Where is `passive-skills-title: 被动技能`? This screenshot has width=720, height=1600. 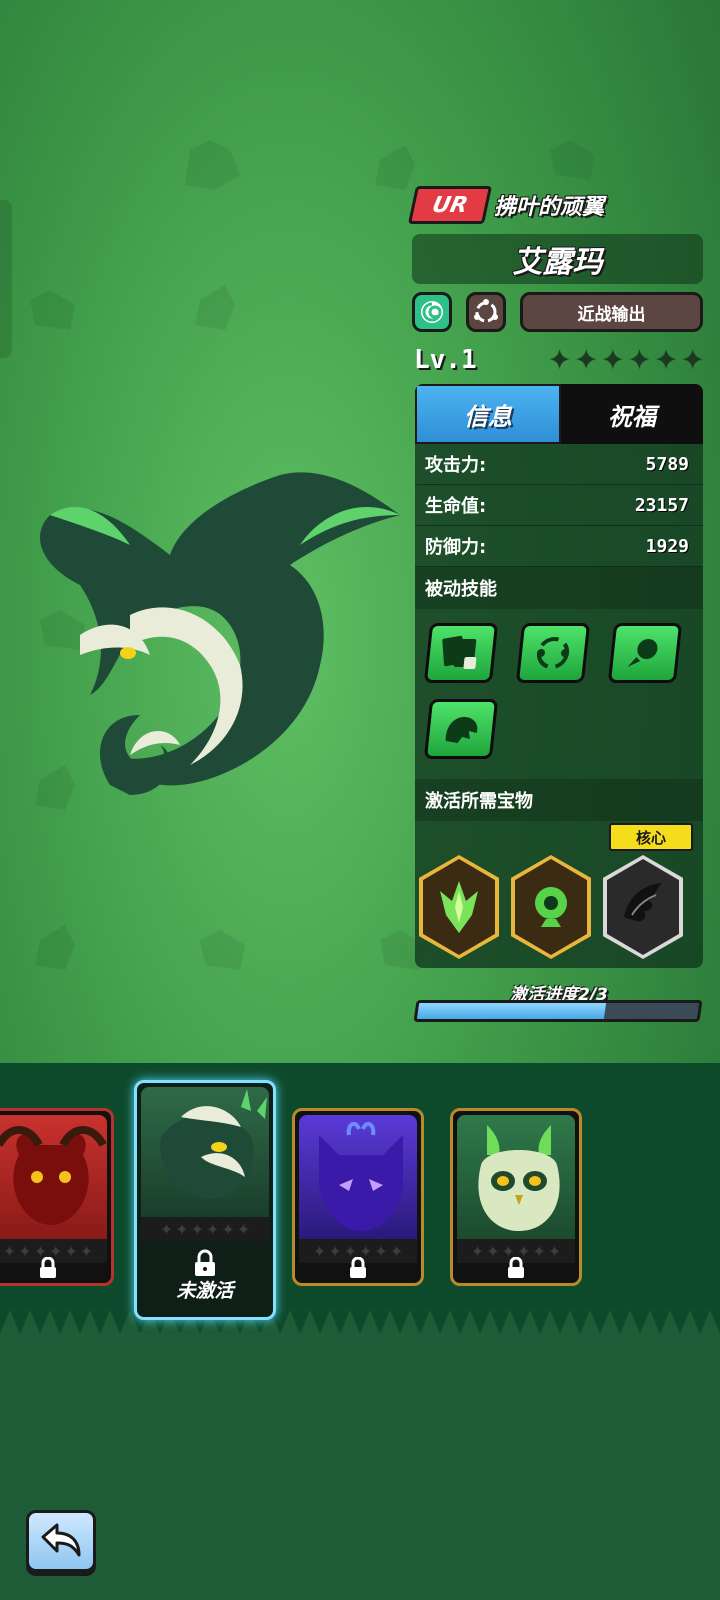
passive-skills-title: 被动技能 is located at coordinates (559, 588).